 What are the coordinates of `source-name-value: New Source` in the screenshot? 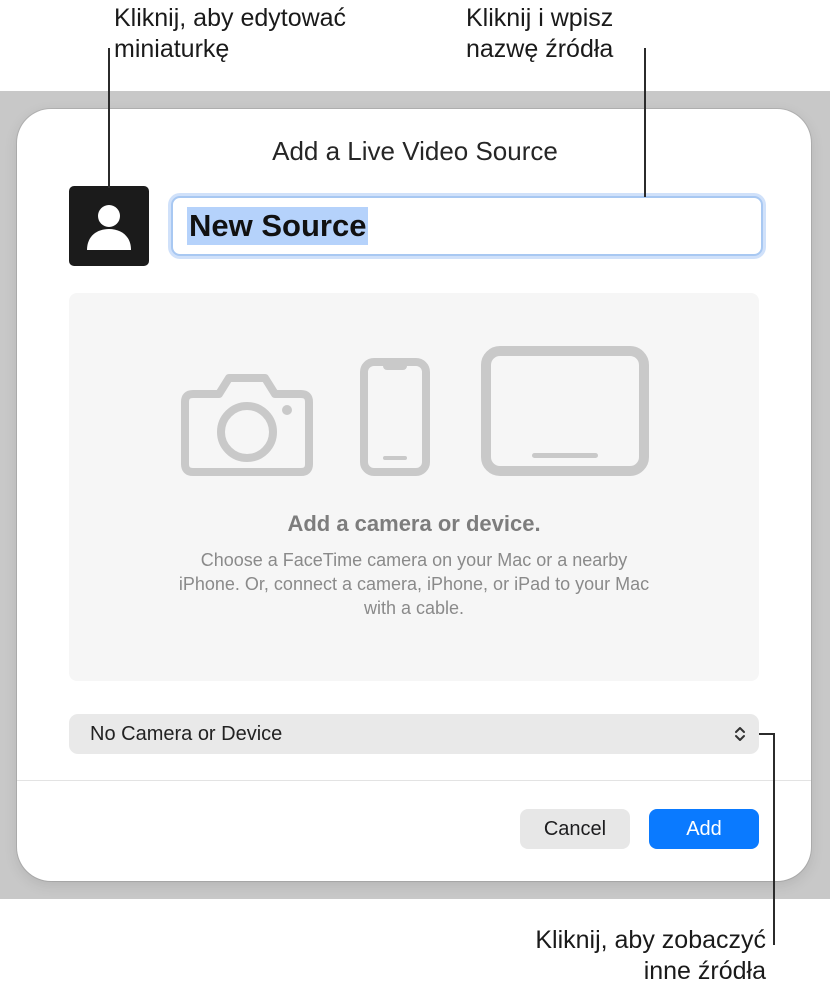 It's located at (278, 226).